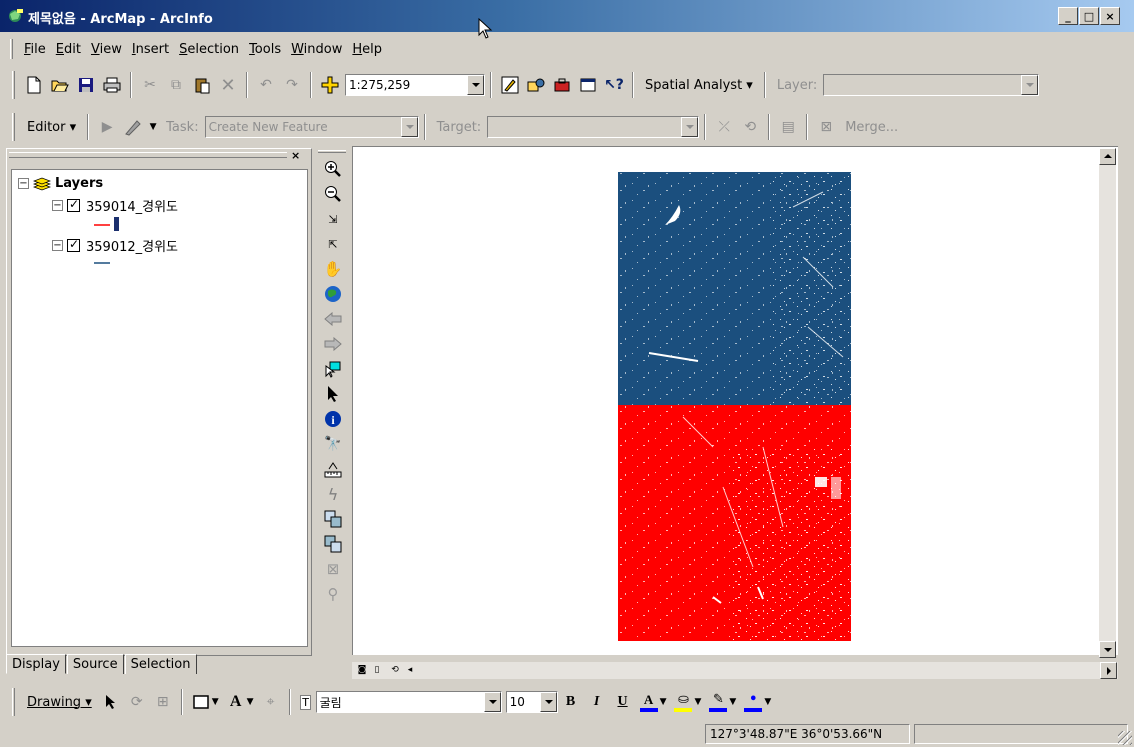  I want to click on close-button: ×, so click(1110, 16).